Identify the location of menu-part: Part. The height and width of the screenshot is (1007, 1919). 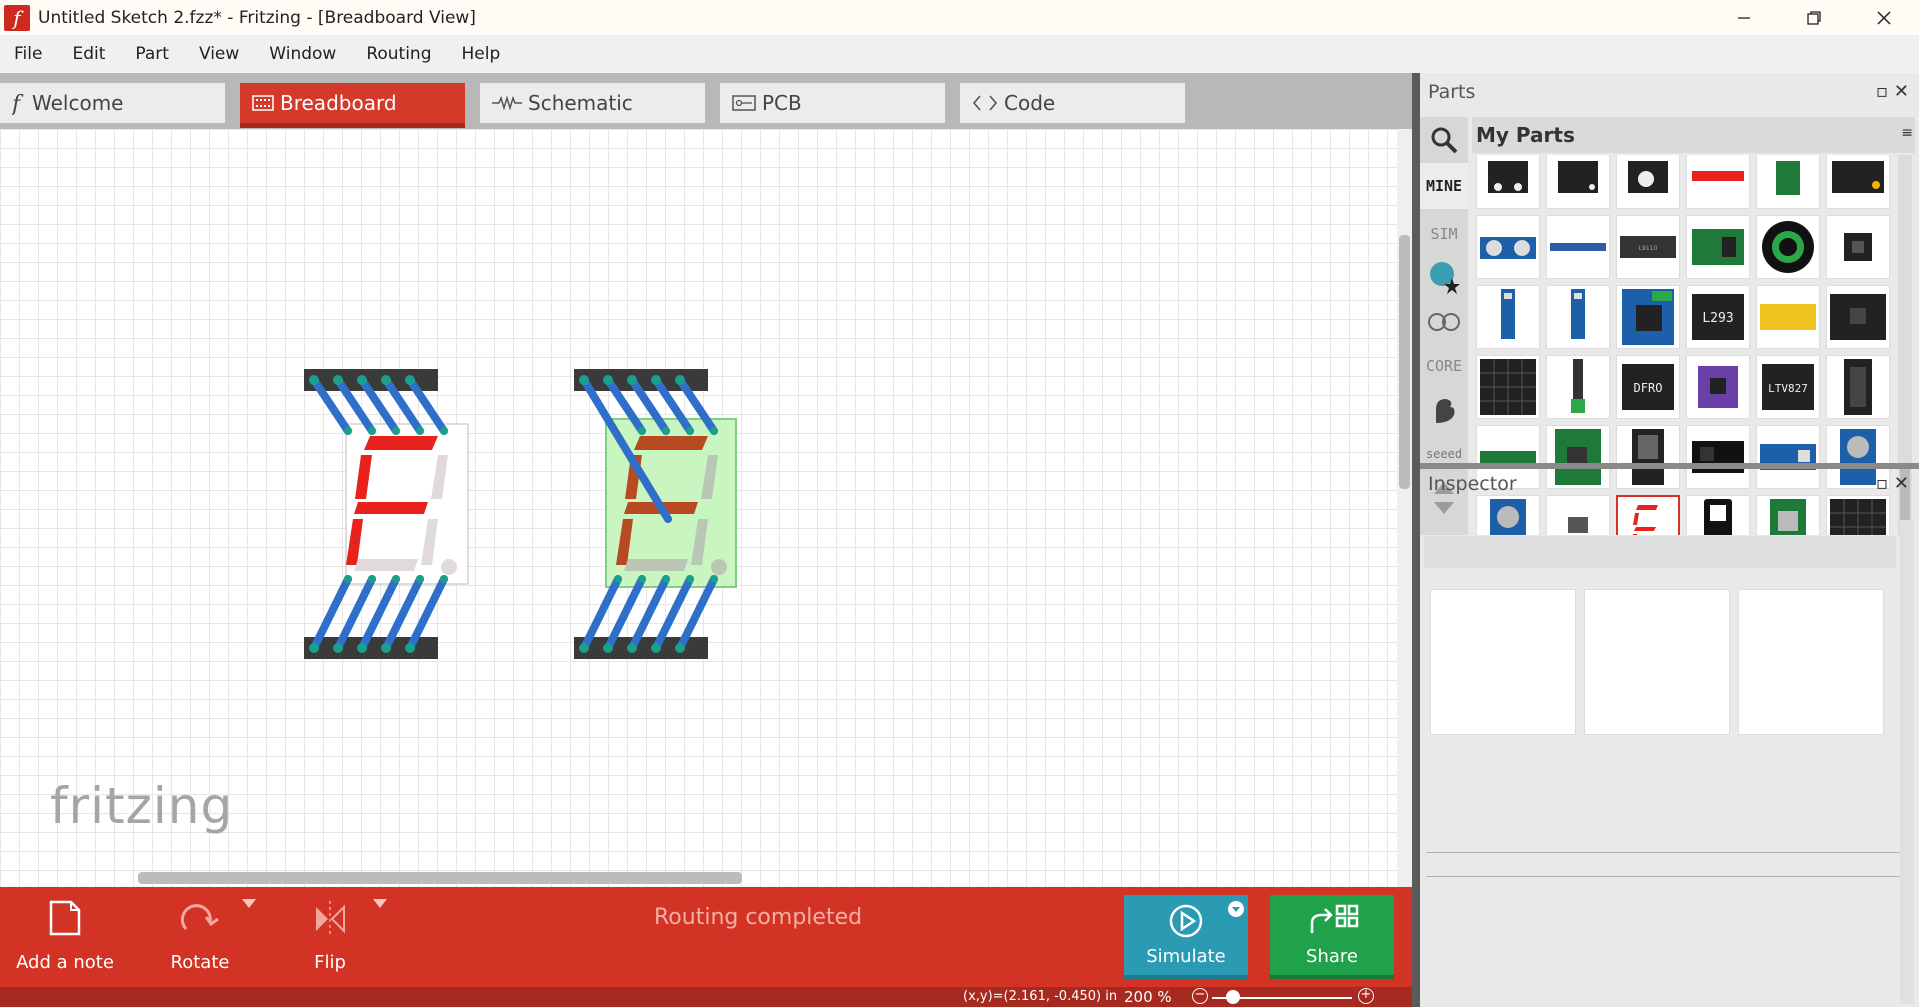
(153, 54).